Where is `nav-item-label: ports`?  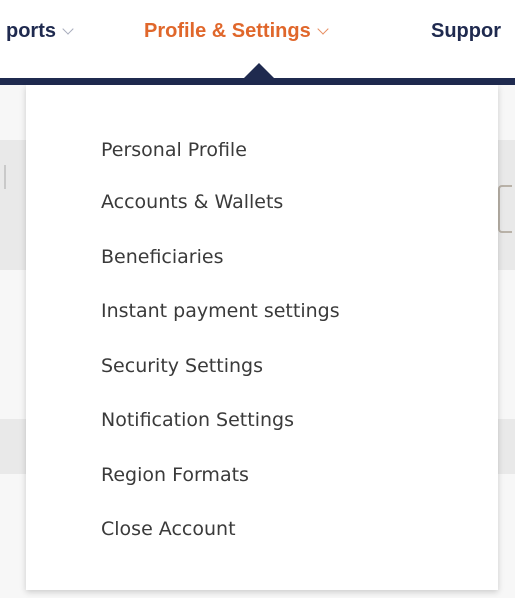
nav-item-label: ports is located at coordinates (31, 30).